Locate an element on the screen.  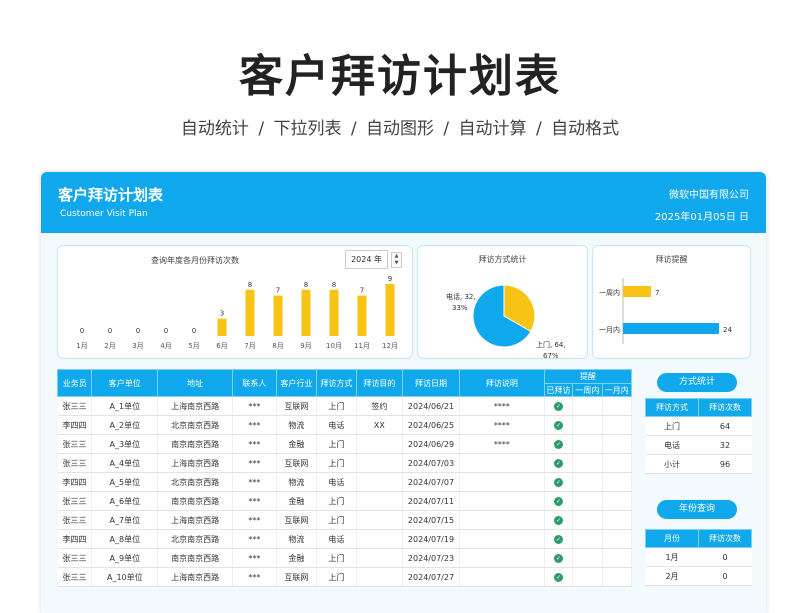
cell-client: A_2单位 is located at coordinates (125, 425).